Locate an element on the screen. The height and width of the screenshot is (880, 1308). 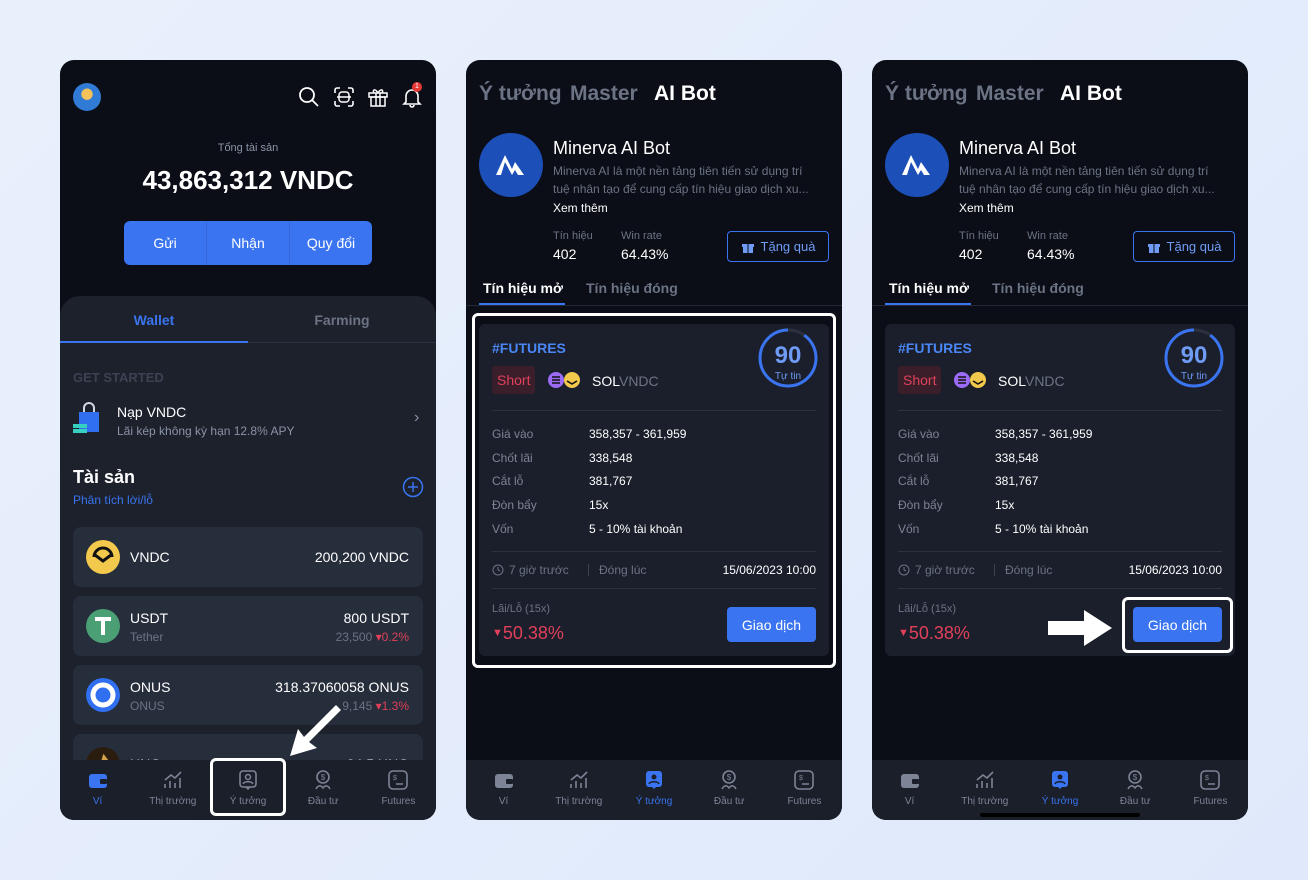
tab-wallet: Wallet is located at coordinates (154, 320).